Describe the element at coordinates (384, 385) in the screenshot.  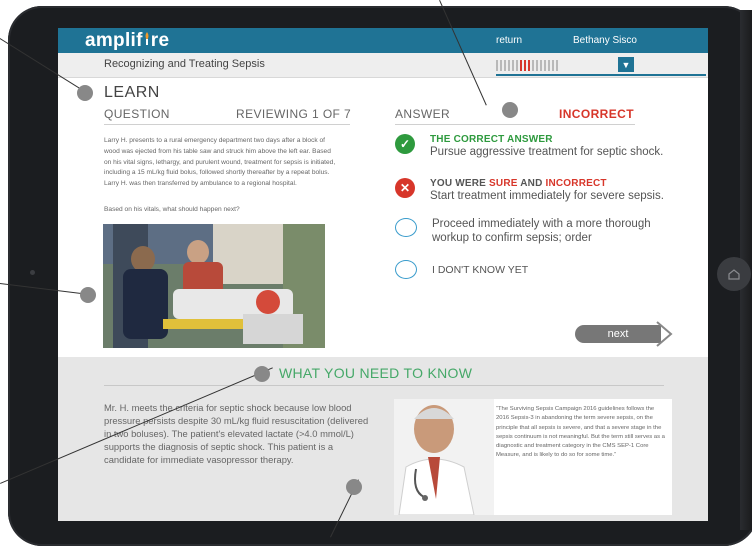
I see `need-to-know-divider` at that location.